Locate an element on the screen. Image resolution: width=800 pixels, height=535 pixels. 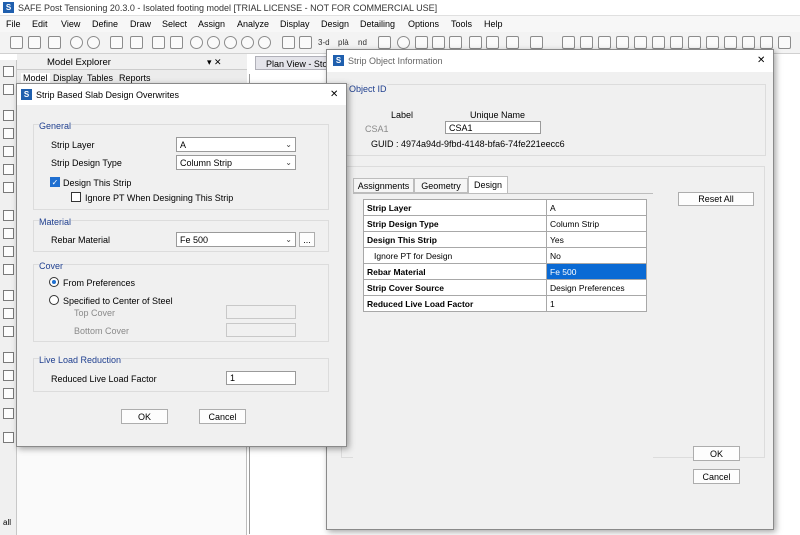
overwrites-cancel-button: Cancel is located at coordinates (222, 416).